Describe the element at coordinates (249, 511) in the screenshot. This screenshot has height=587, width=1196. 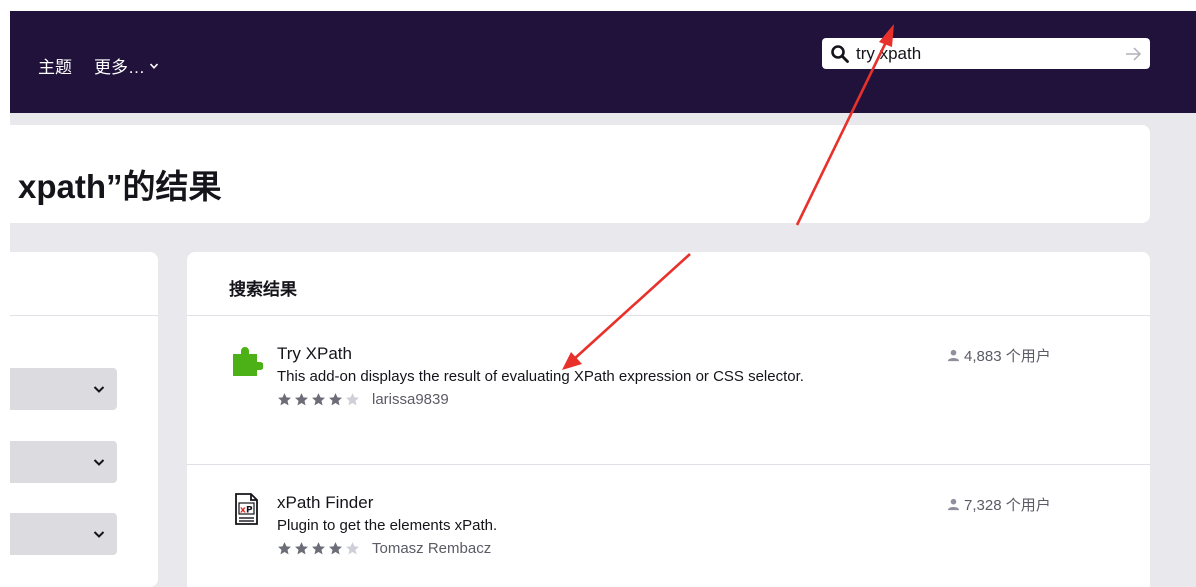
I see `svg-text: P` at that location.